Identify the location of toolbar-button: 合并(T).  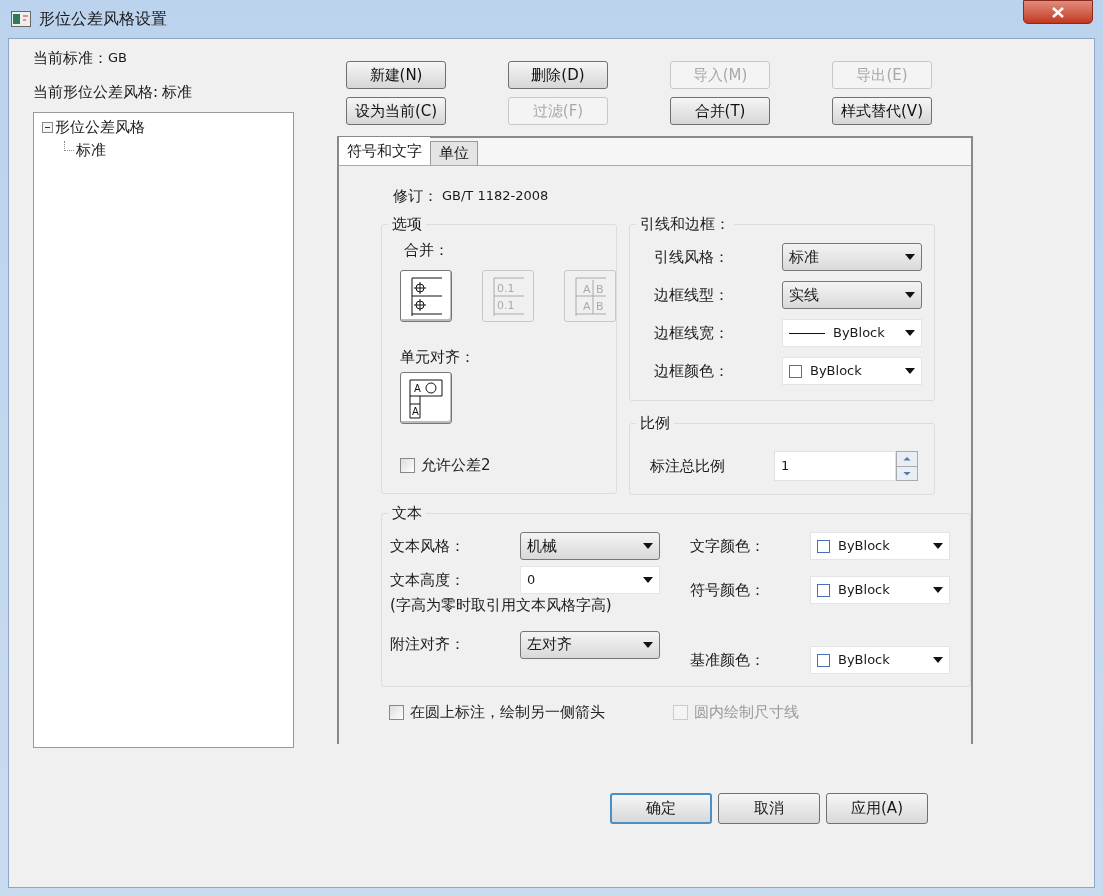
(720, 111).